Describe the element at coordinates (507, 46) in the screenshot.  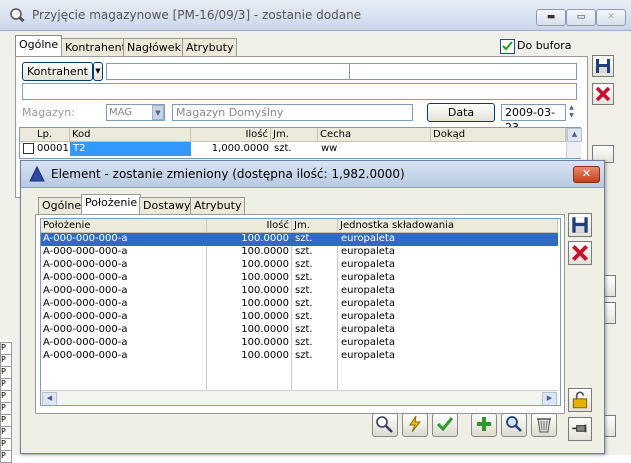
I see `do-bufora-checkbox` at that location.